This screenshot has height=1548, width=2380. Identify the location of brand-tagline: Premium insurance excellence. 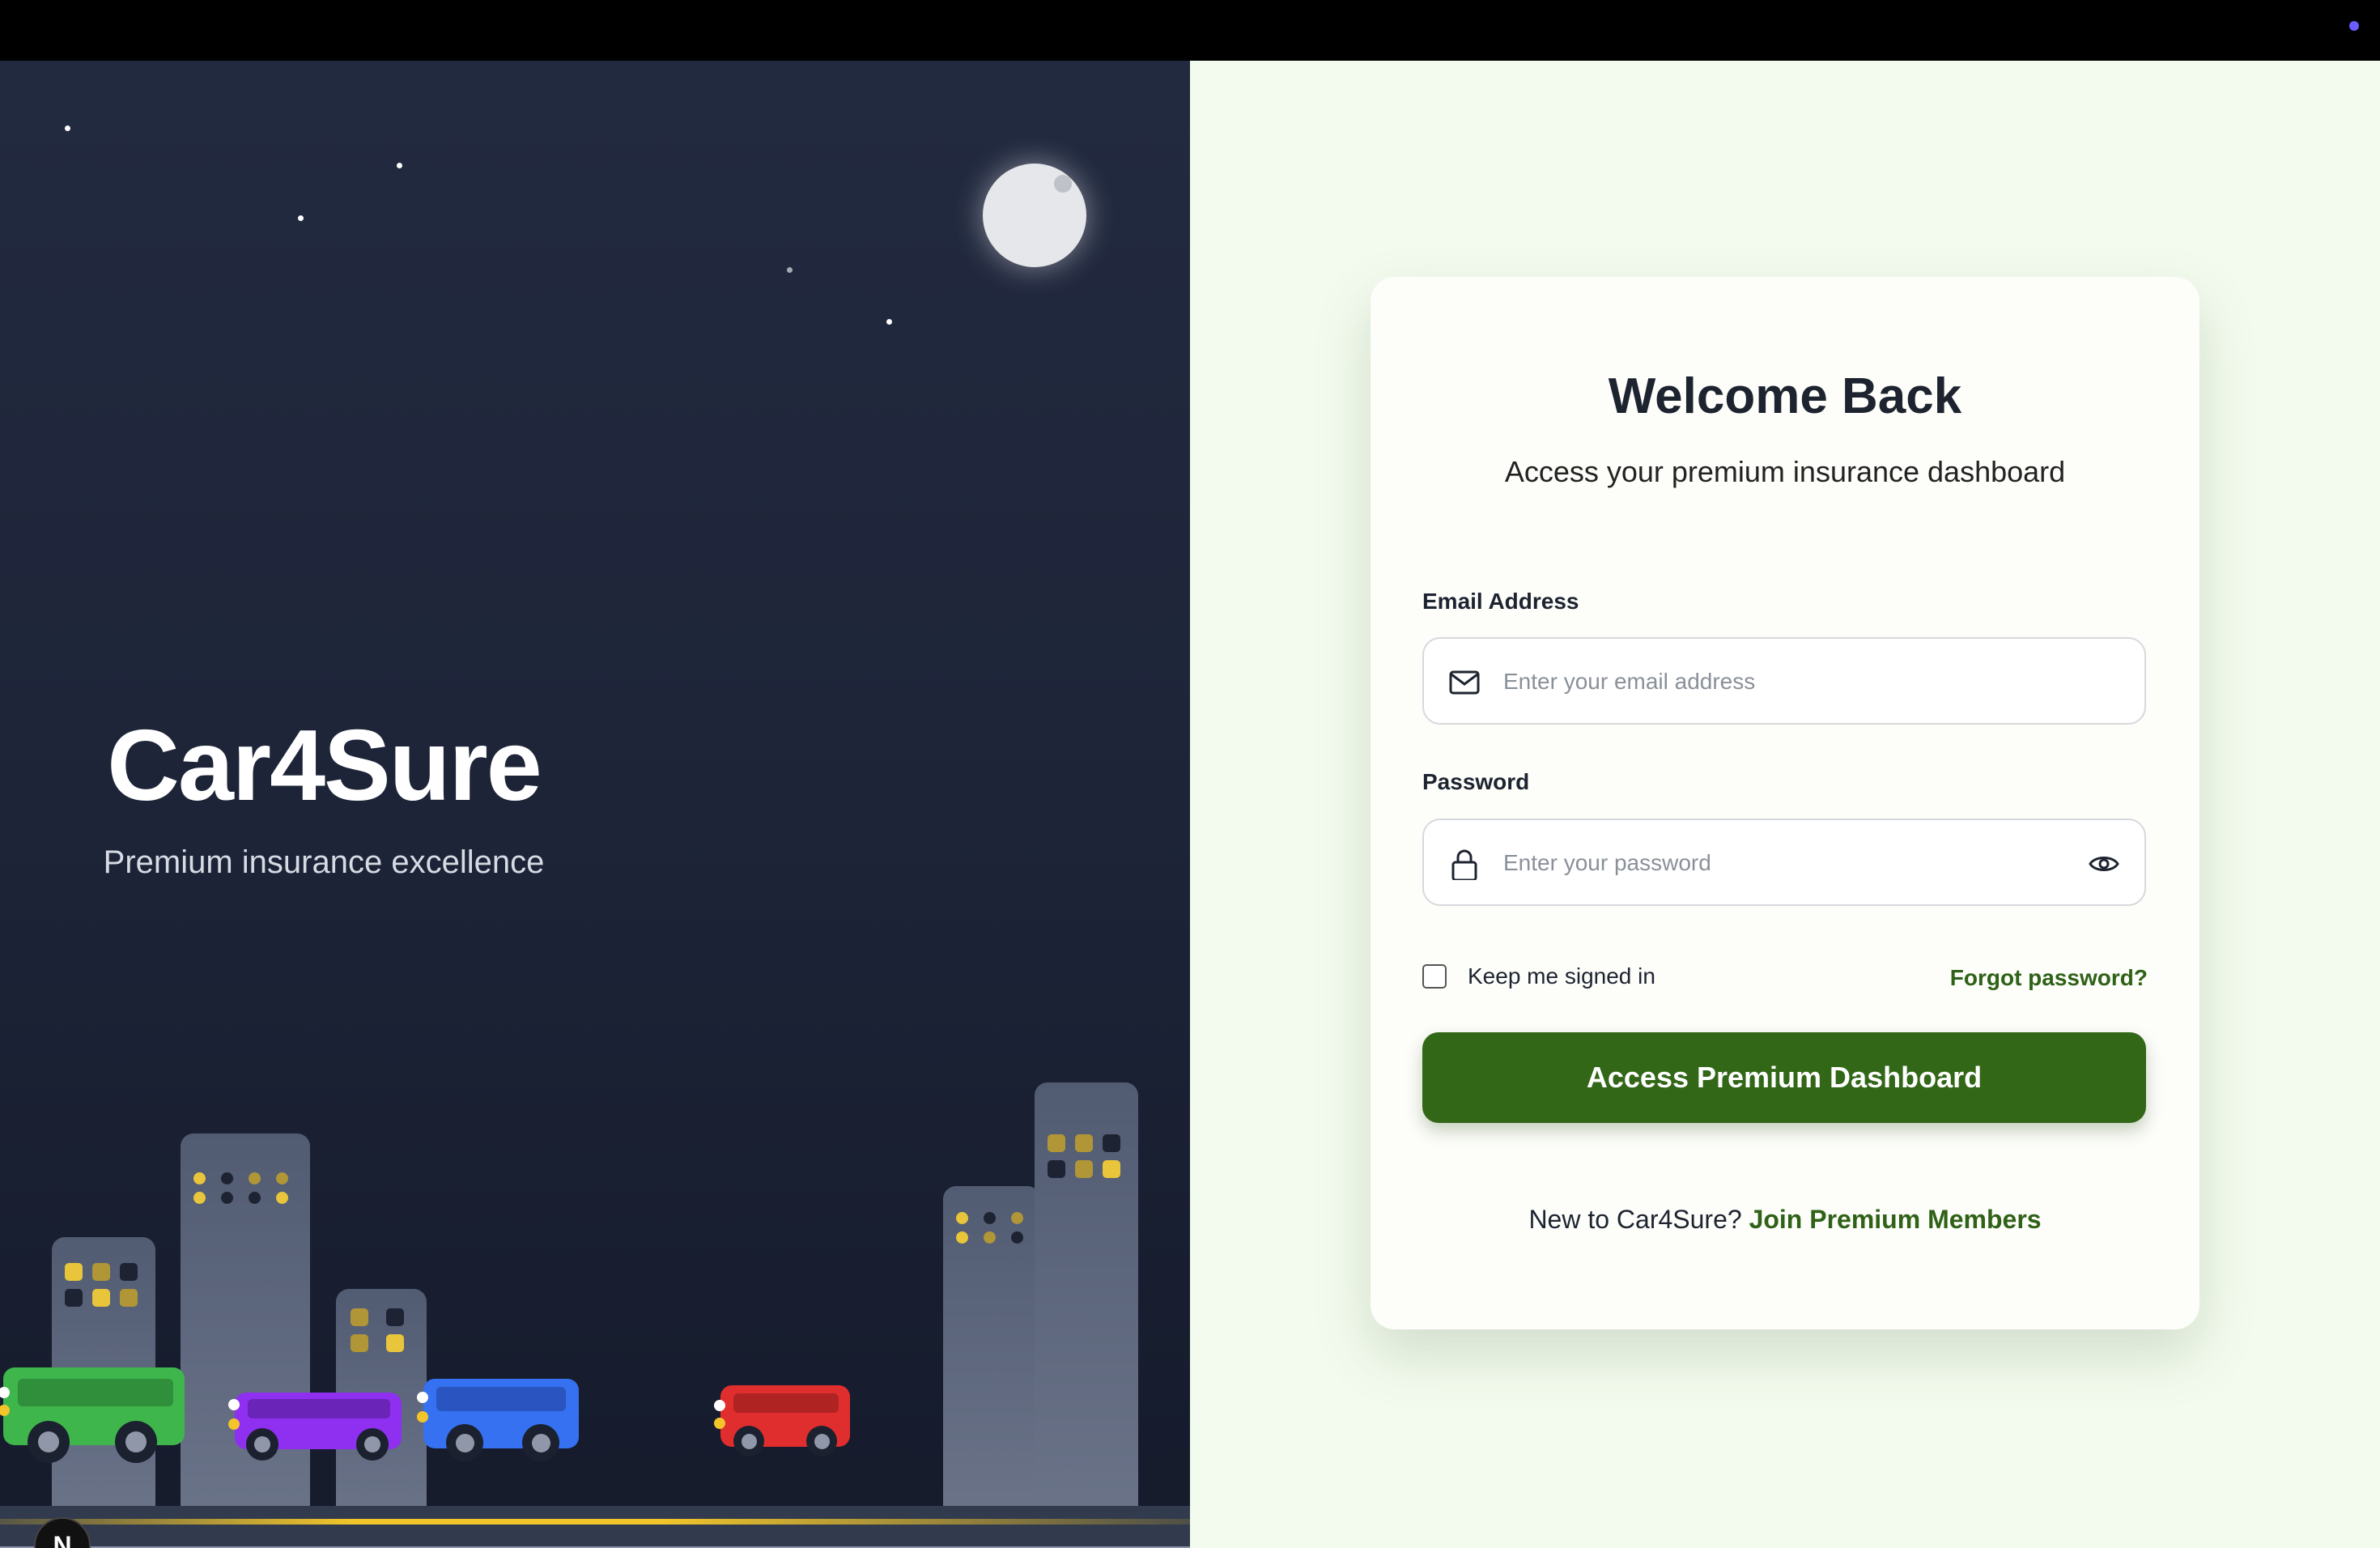
(324, 862).